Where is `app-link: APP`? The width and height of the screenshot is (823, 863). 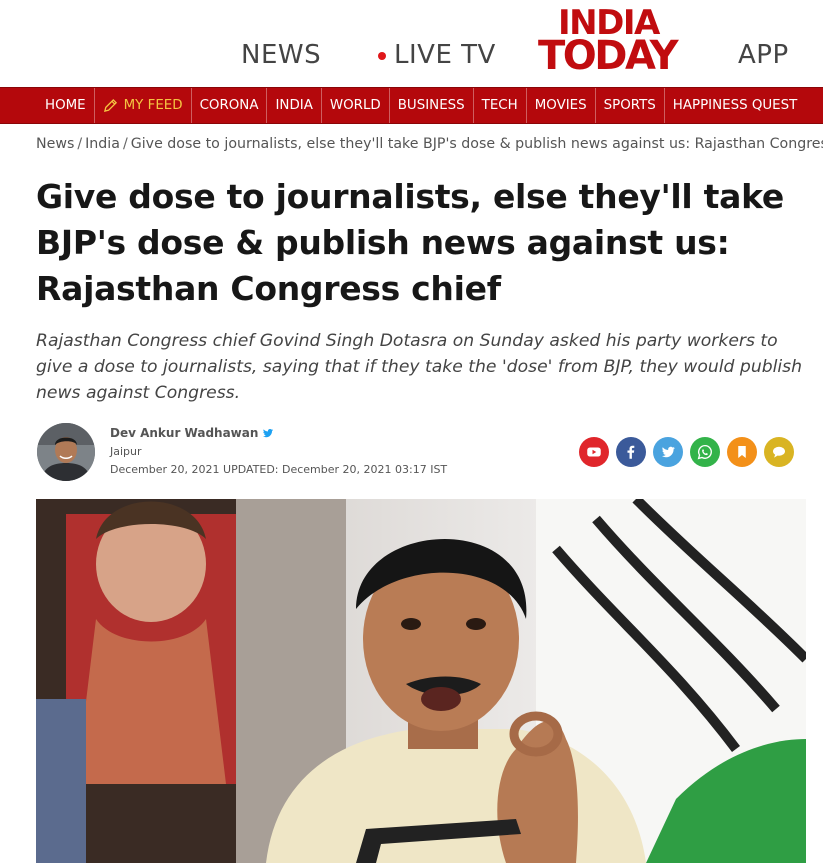 app-link: APP is located at coordinates (763, 55).